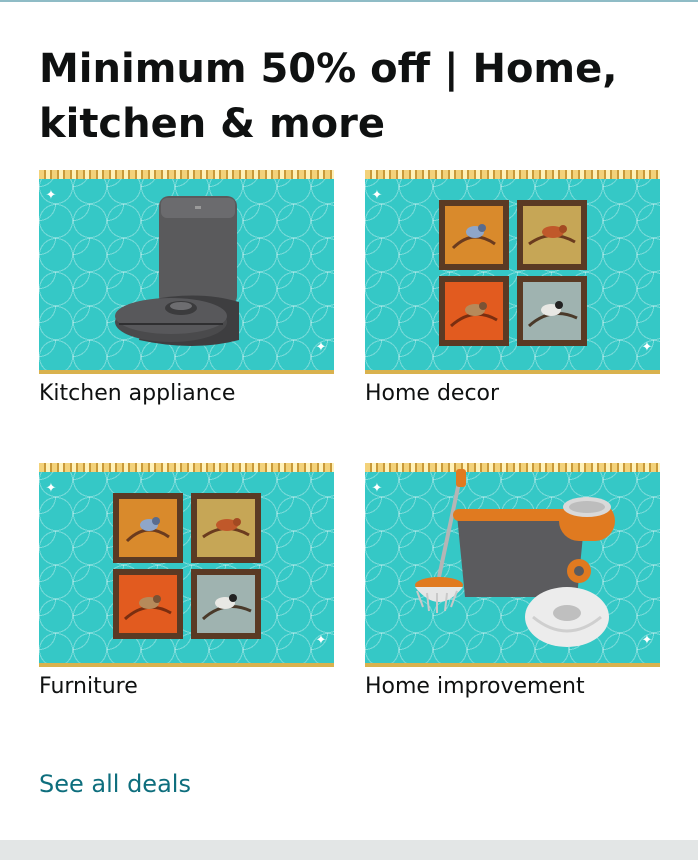 The width and height of the screenshot is (698, 860). What do you see at coordinates (328, 96) in the screenshot?
I see `card-title: Minimum 50% off | Home, kitchen & more` at bounding box center [328, 96].